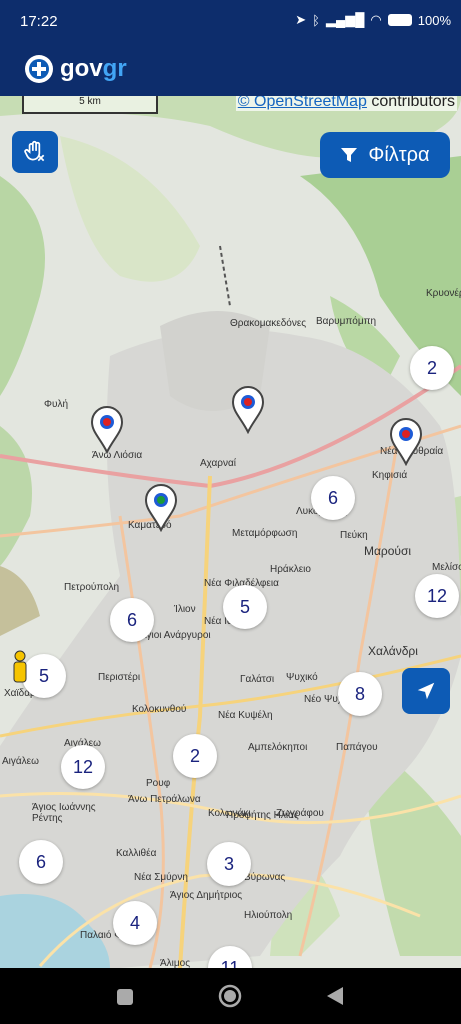  I want to click on place-label: Άλιμος, so click(175, 963).